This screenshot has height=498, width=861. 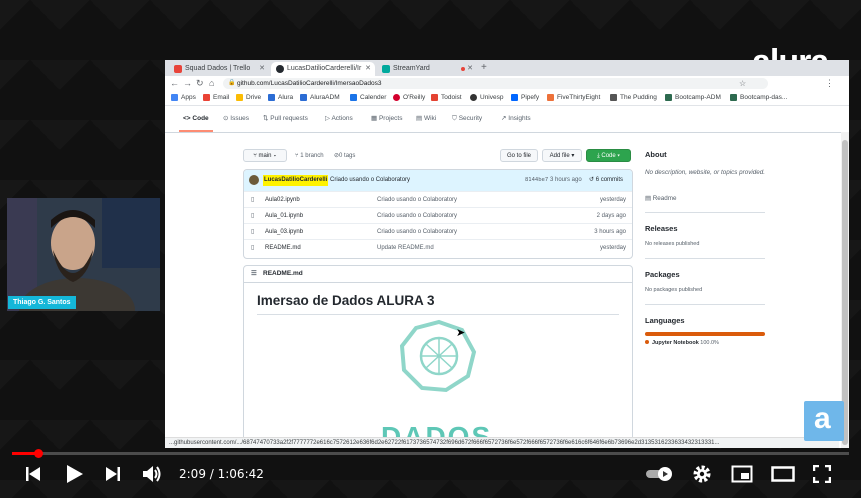 What do you see at coordinates (783, 474) in the screenshot?
I see `theater-mode-icon` at bounding box center [783, 474].